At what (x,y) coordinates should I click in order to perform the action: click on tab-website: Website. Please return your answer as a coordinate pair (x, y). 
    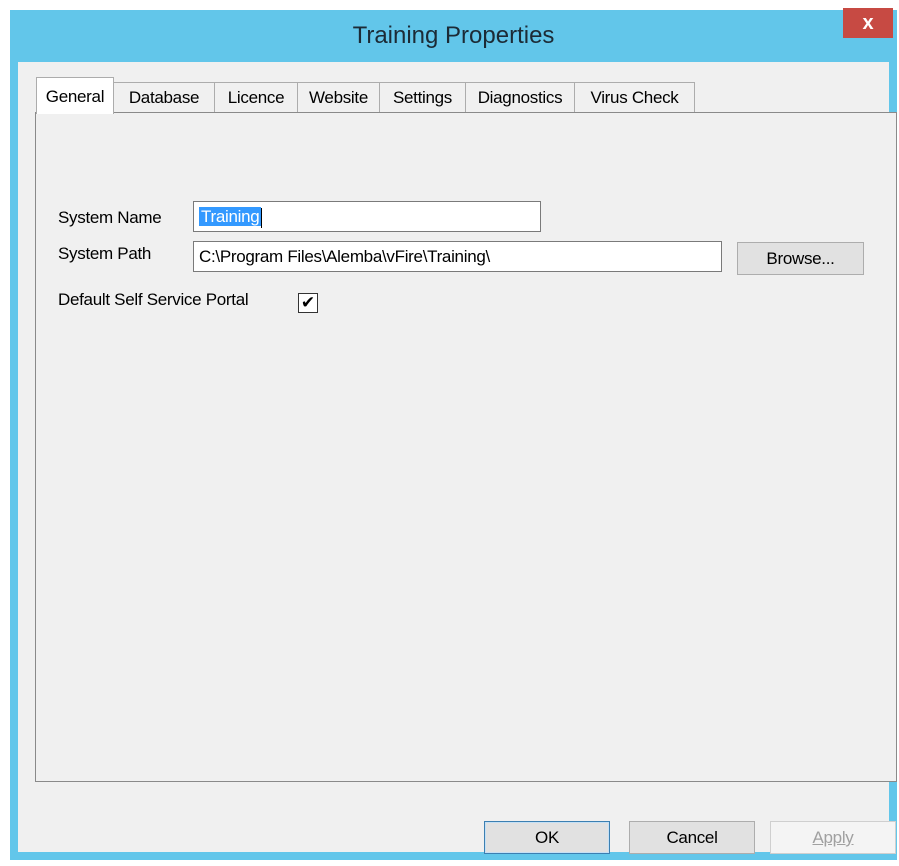
    Looking at the image, I should click on (338, 97).